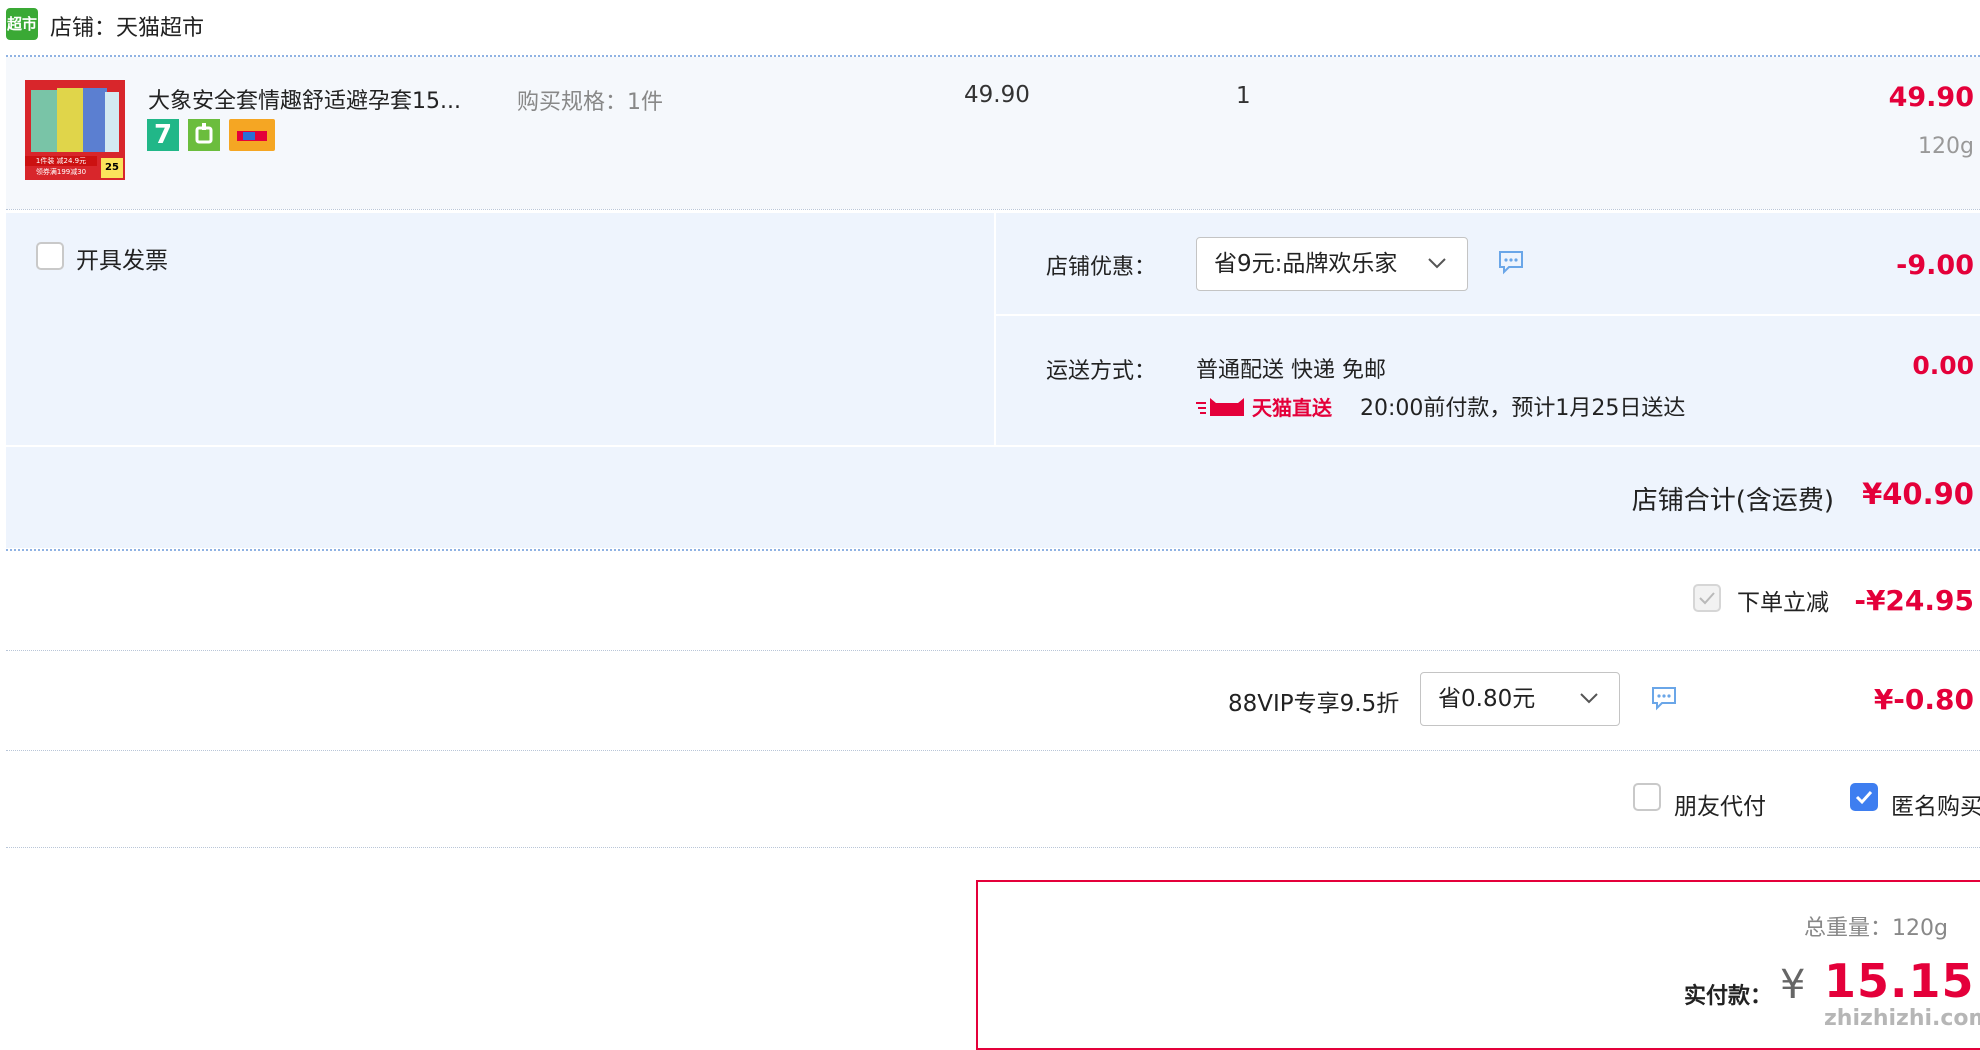 This screenshot has width=1980, height=1050. Describe the element at coordinates (1478, 965) in the screenshot. I see `payment-summary-box: 总重量：120g 实付款： ¥ 15.15 zhizhizhi.com` at that location.